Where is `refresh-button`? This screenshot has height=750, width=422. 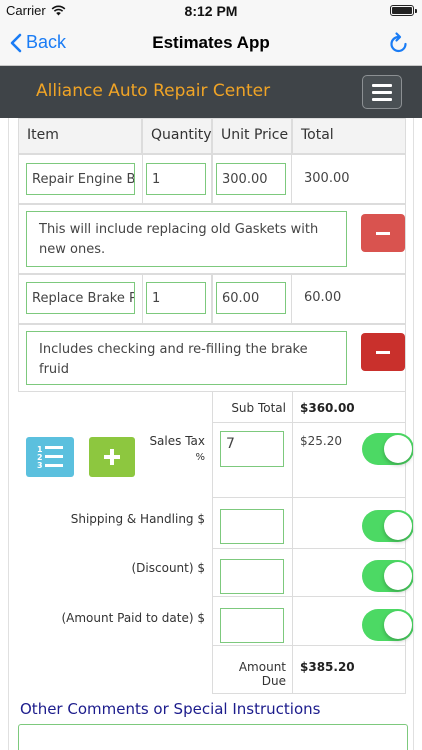 refresh-button is located at coordinates (399, 45).